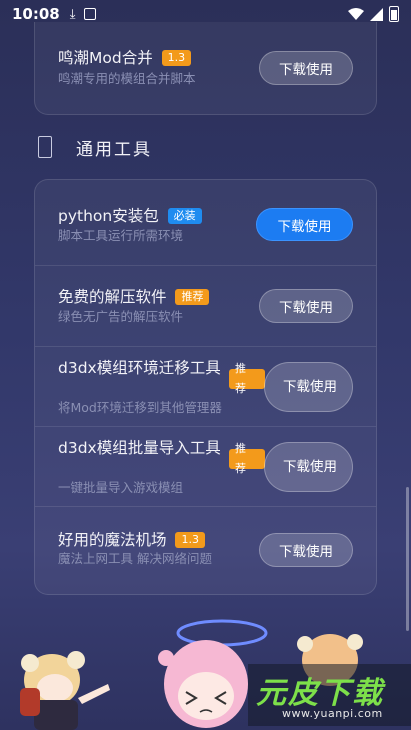 This screenshot has height=730, width=411. I want to click on item-title: 免费的解压软件 推荐, so click(134, 297).